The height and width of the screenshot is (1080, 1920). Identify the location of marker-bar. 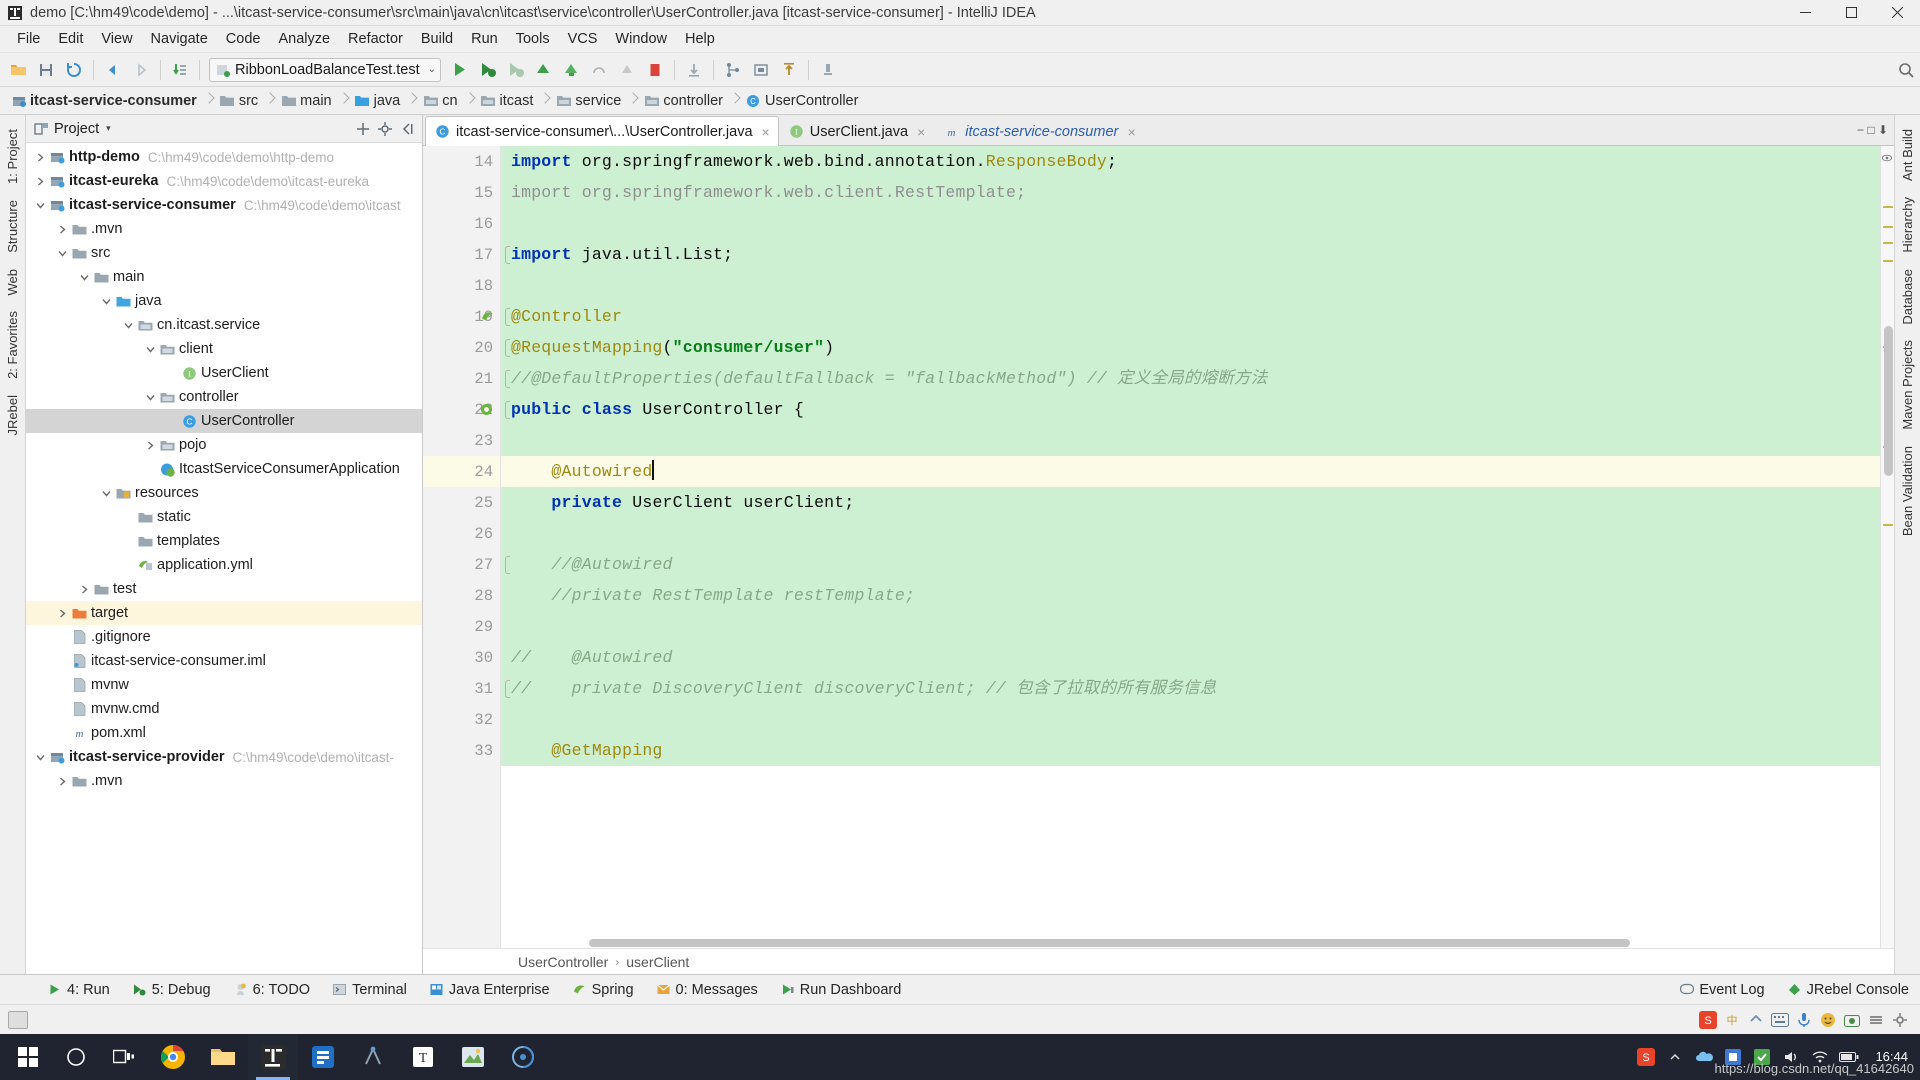
(1887, 547).